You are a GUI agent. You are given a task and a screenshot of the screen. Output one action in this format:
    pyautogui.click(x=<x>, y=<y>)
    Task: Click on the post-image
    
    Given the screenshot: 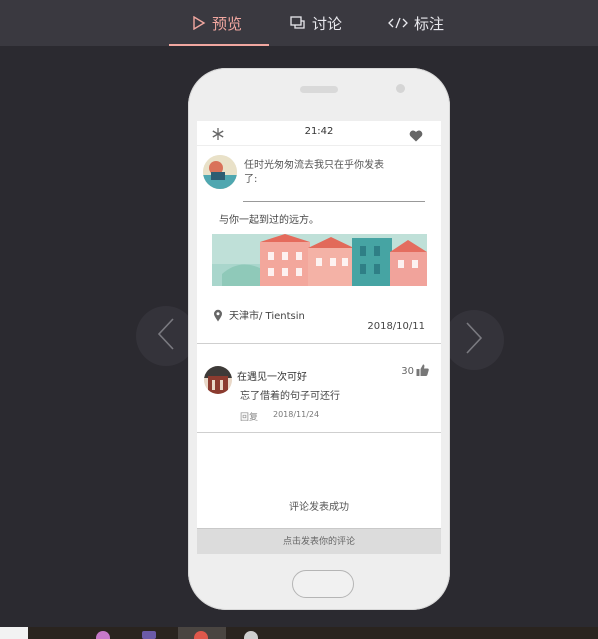 What is the action you would take?
    pyautogui.click(x=319, y=260)
    